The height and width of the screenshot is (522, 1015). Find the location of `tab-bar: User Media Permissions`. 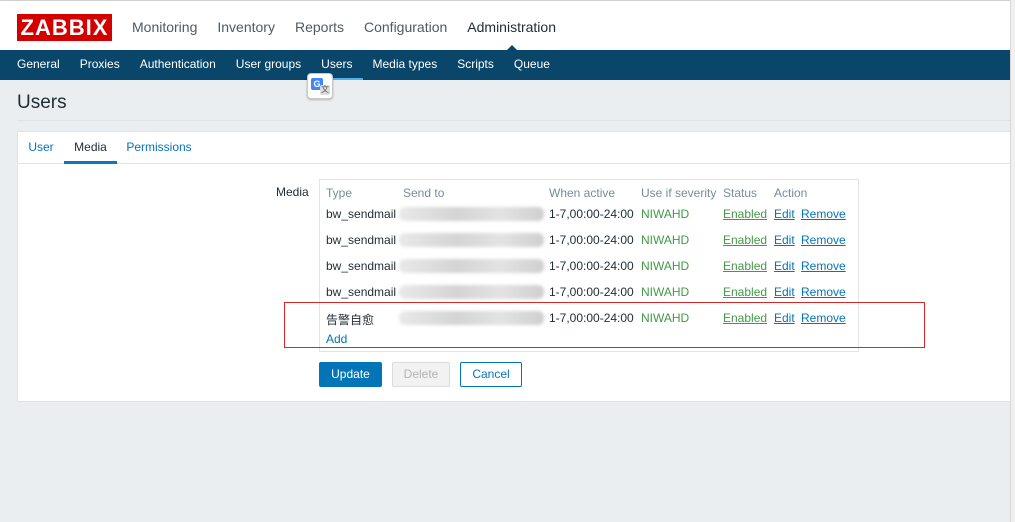

tab-bar: User Media Permissions is located at coordinates (516, 148).